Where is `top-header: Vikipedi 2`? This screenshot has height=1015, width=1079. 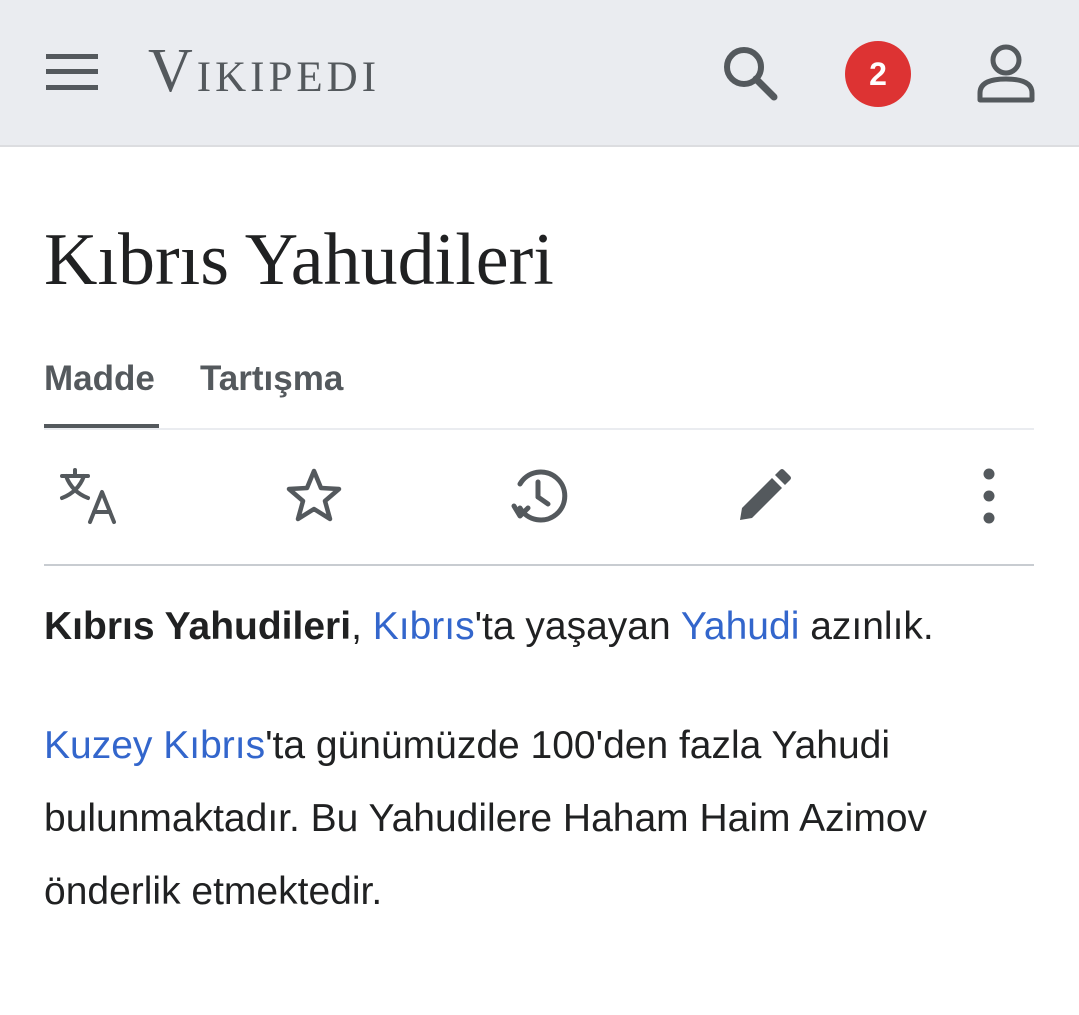
top-header: Vikipedi 2 is located at coordinates (539, 73).